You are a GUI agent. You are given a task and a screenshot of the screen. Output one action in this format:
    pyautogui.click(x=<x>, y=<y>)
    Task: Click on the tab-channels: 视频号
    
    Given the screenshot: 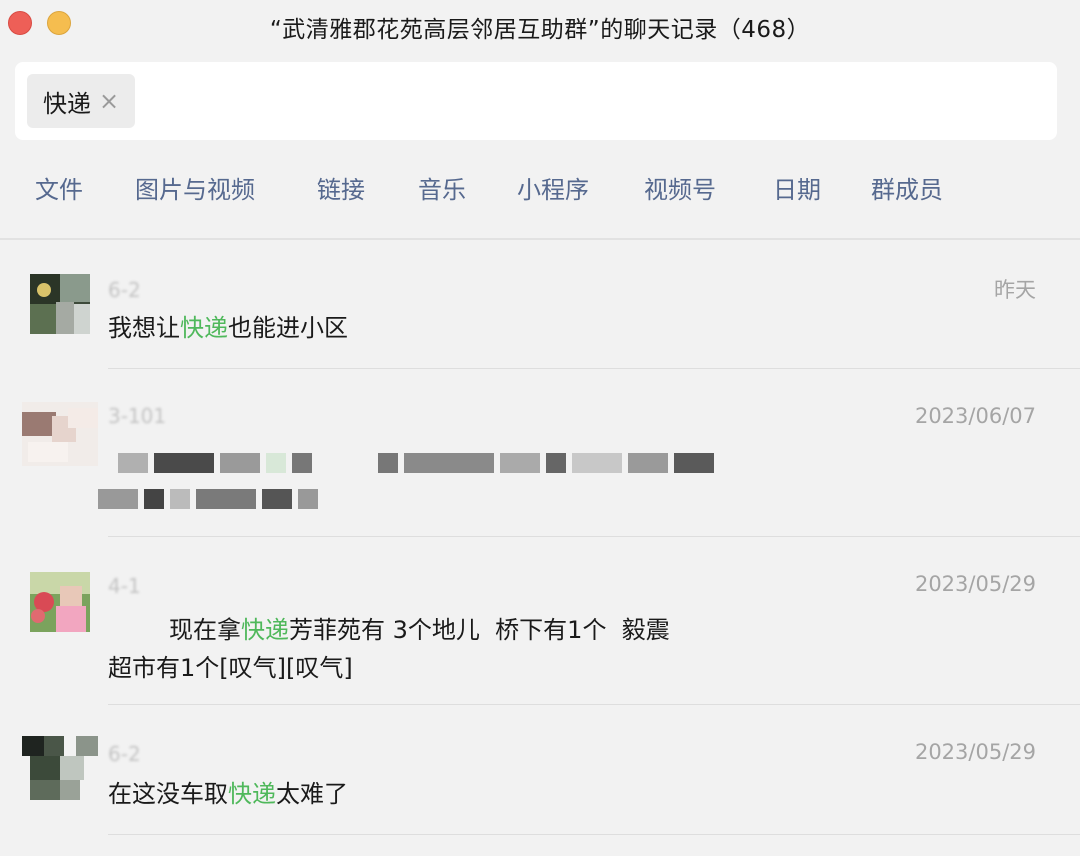 What is the action you would take?
    pyautogui.click(x=680, y=187)
    